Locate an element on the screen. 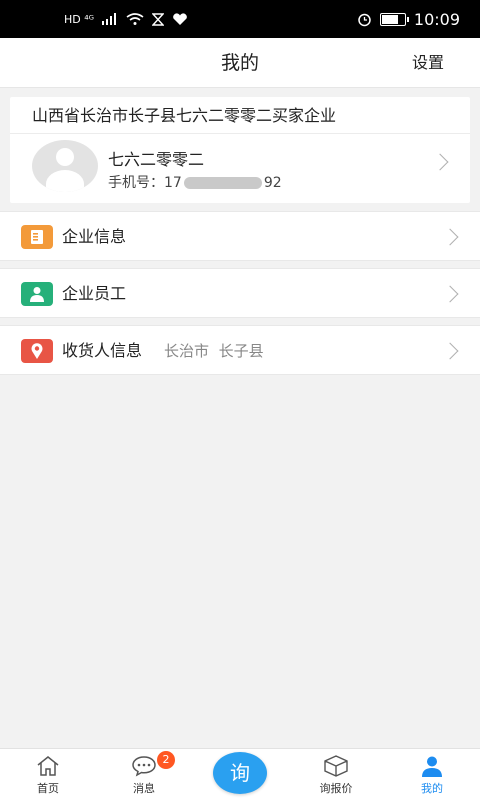  avatar is located at coordinates (65, 166).